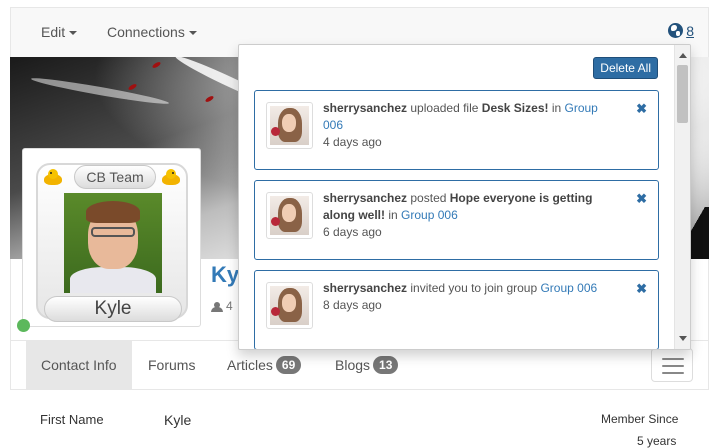  What do you see at coordinates (672, 365) in the screenshot?
I see `menu-toggle-button` at bounding box center [672, 365].